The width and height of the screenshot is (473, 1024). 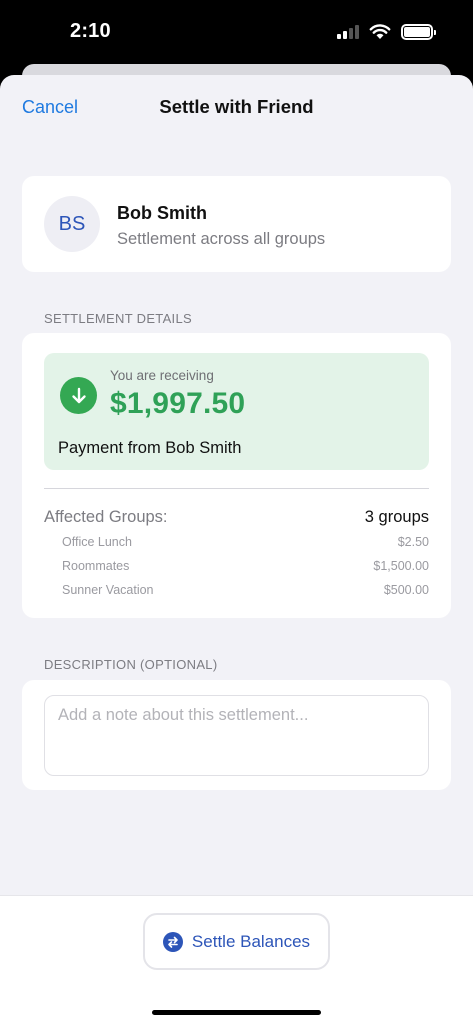 I want to click on description-card, so click(x=236, y=735).